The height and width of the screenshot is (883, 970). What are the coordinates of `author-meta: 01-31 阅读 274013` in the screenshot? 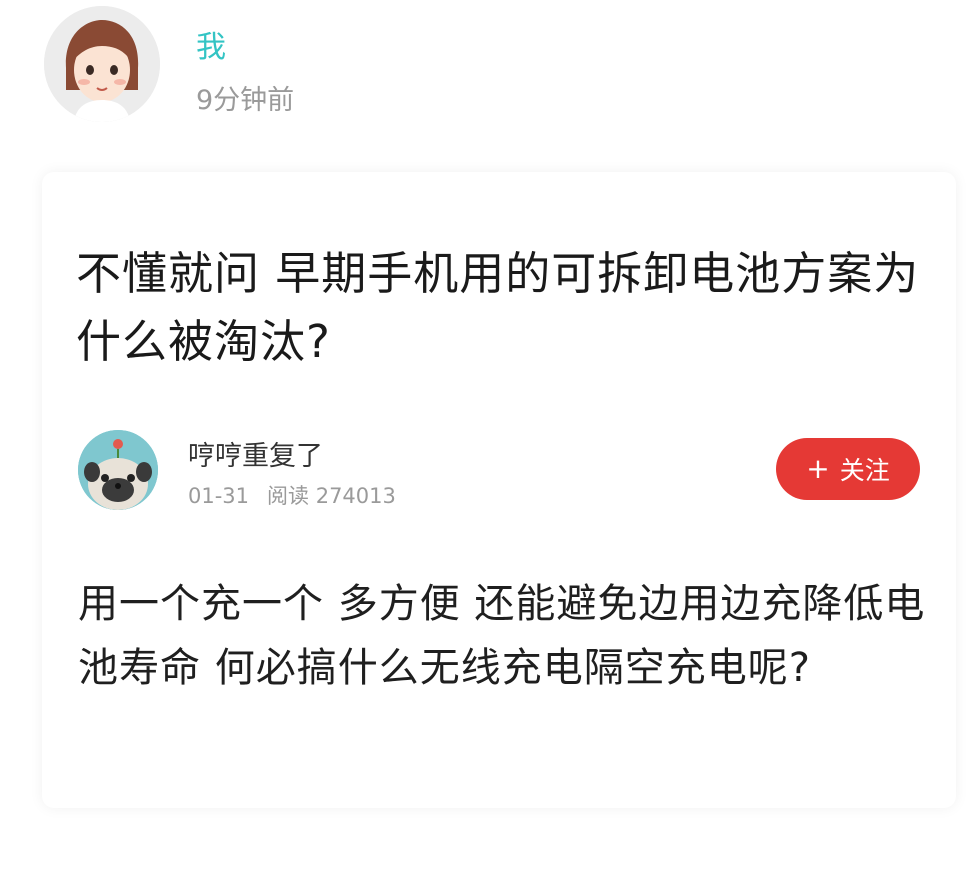 It's located at (292, 495).